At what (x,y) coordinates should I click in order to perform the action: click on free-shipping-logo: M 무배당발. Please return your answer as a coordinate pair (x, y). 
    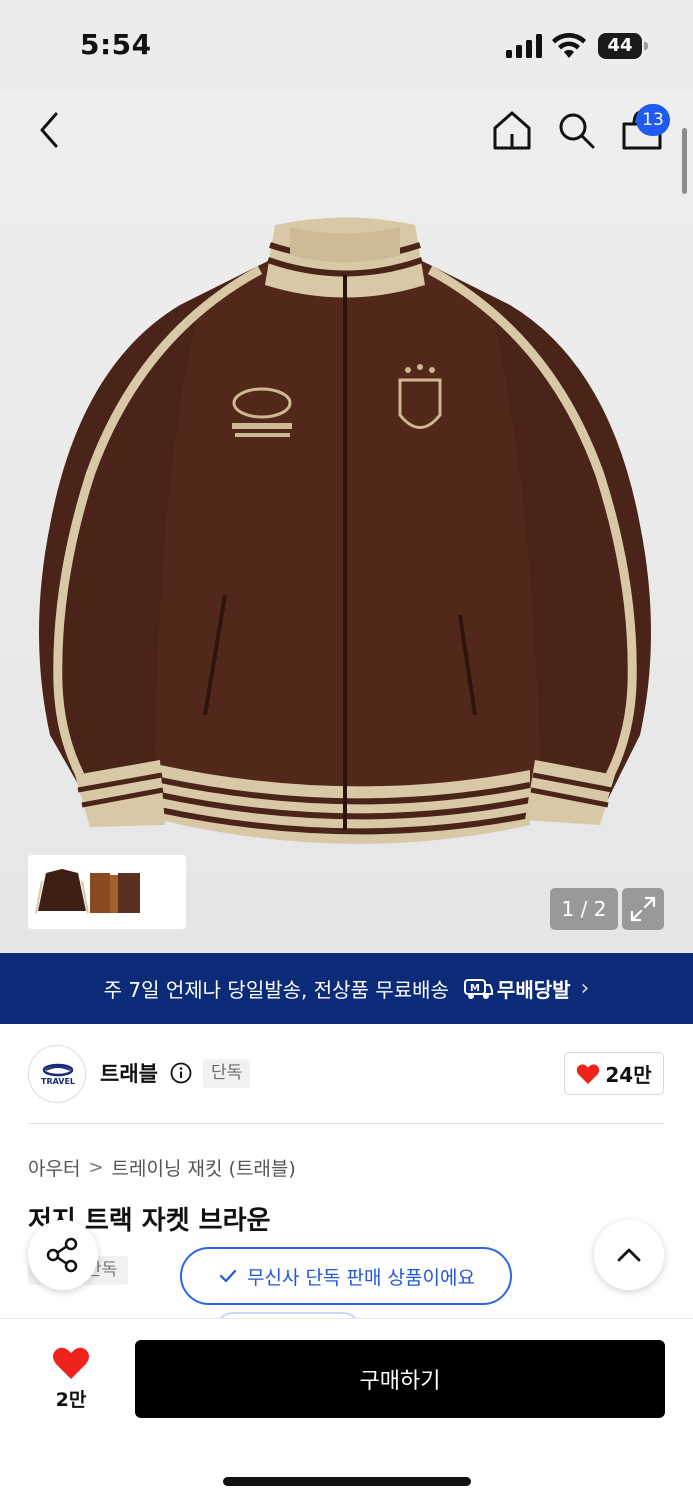
    Looking at the image, I should click on (517, 988).